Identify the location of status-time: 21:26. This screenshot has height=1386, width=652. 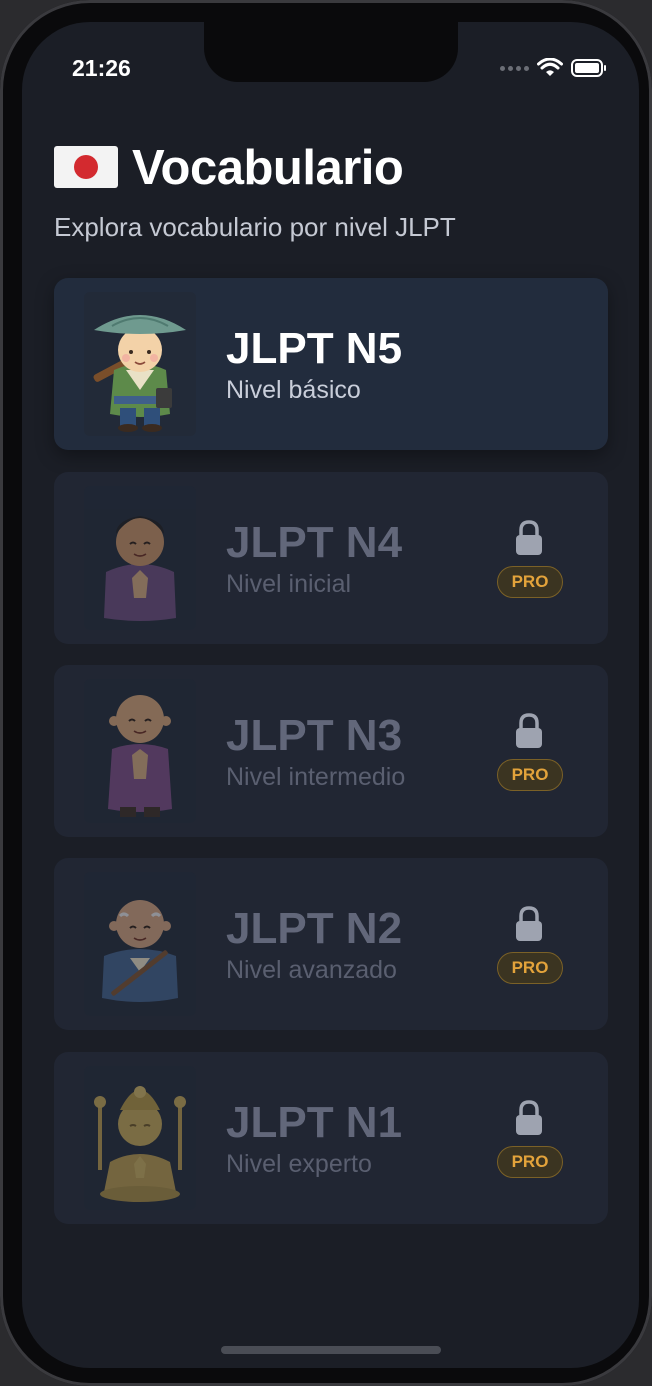
(101, 68).